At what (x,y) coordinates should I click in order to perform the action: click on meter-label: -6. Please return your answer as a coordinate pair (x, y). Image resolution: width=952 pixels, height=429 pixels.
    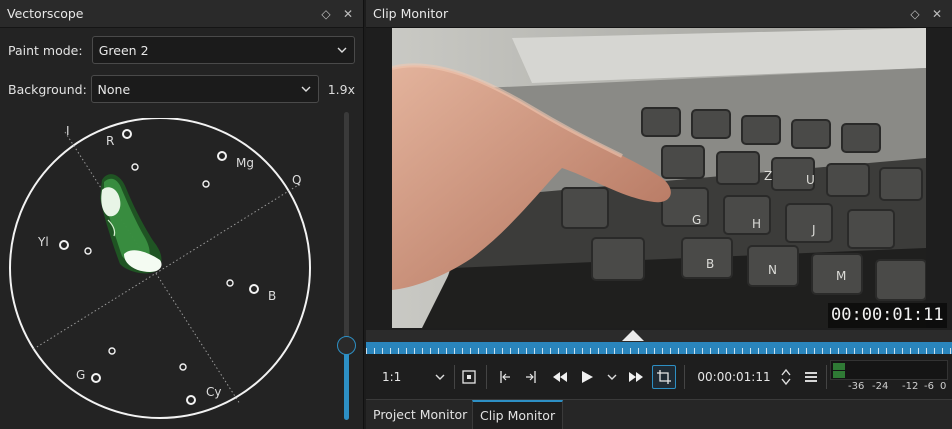
    Looking at the image, I should click on (929, 386).